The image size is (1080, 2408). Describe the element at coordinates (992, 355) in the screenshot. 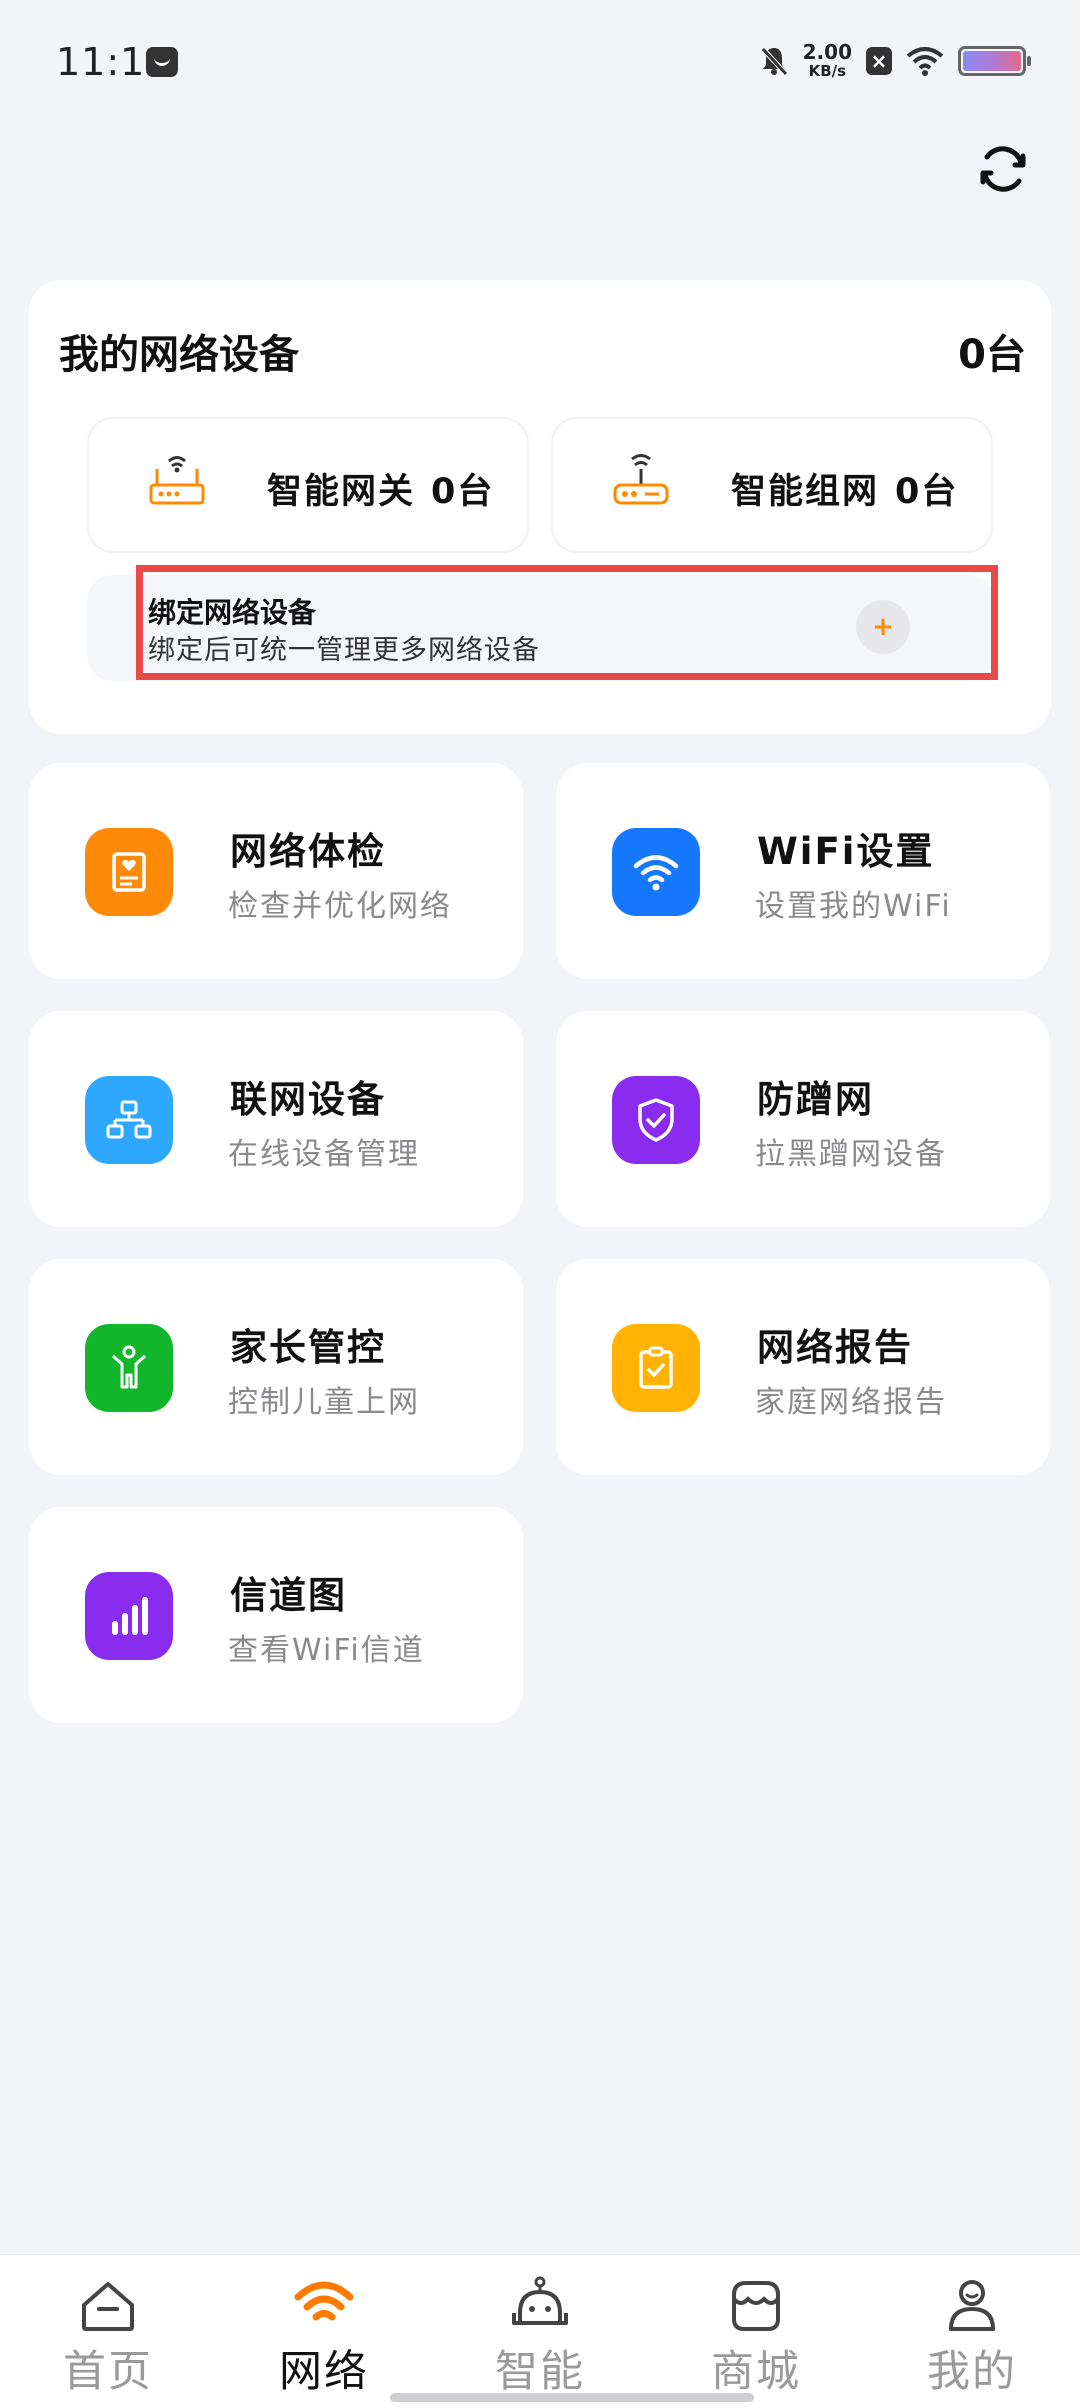

I see `network-devices-total: 0台` at that location.